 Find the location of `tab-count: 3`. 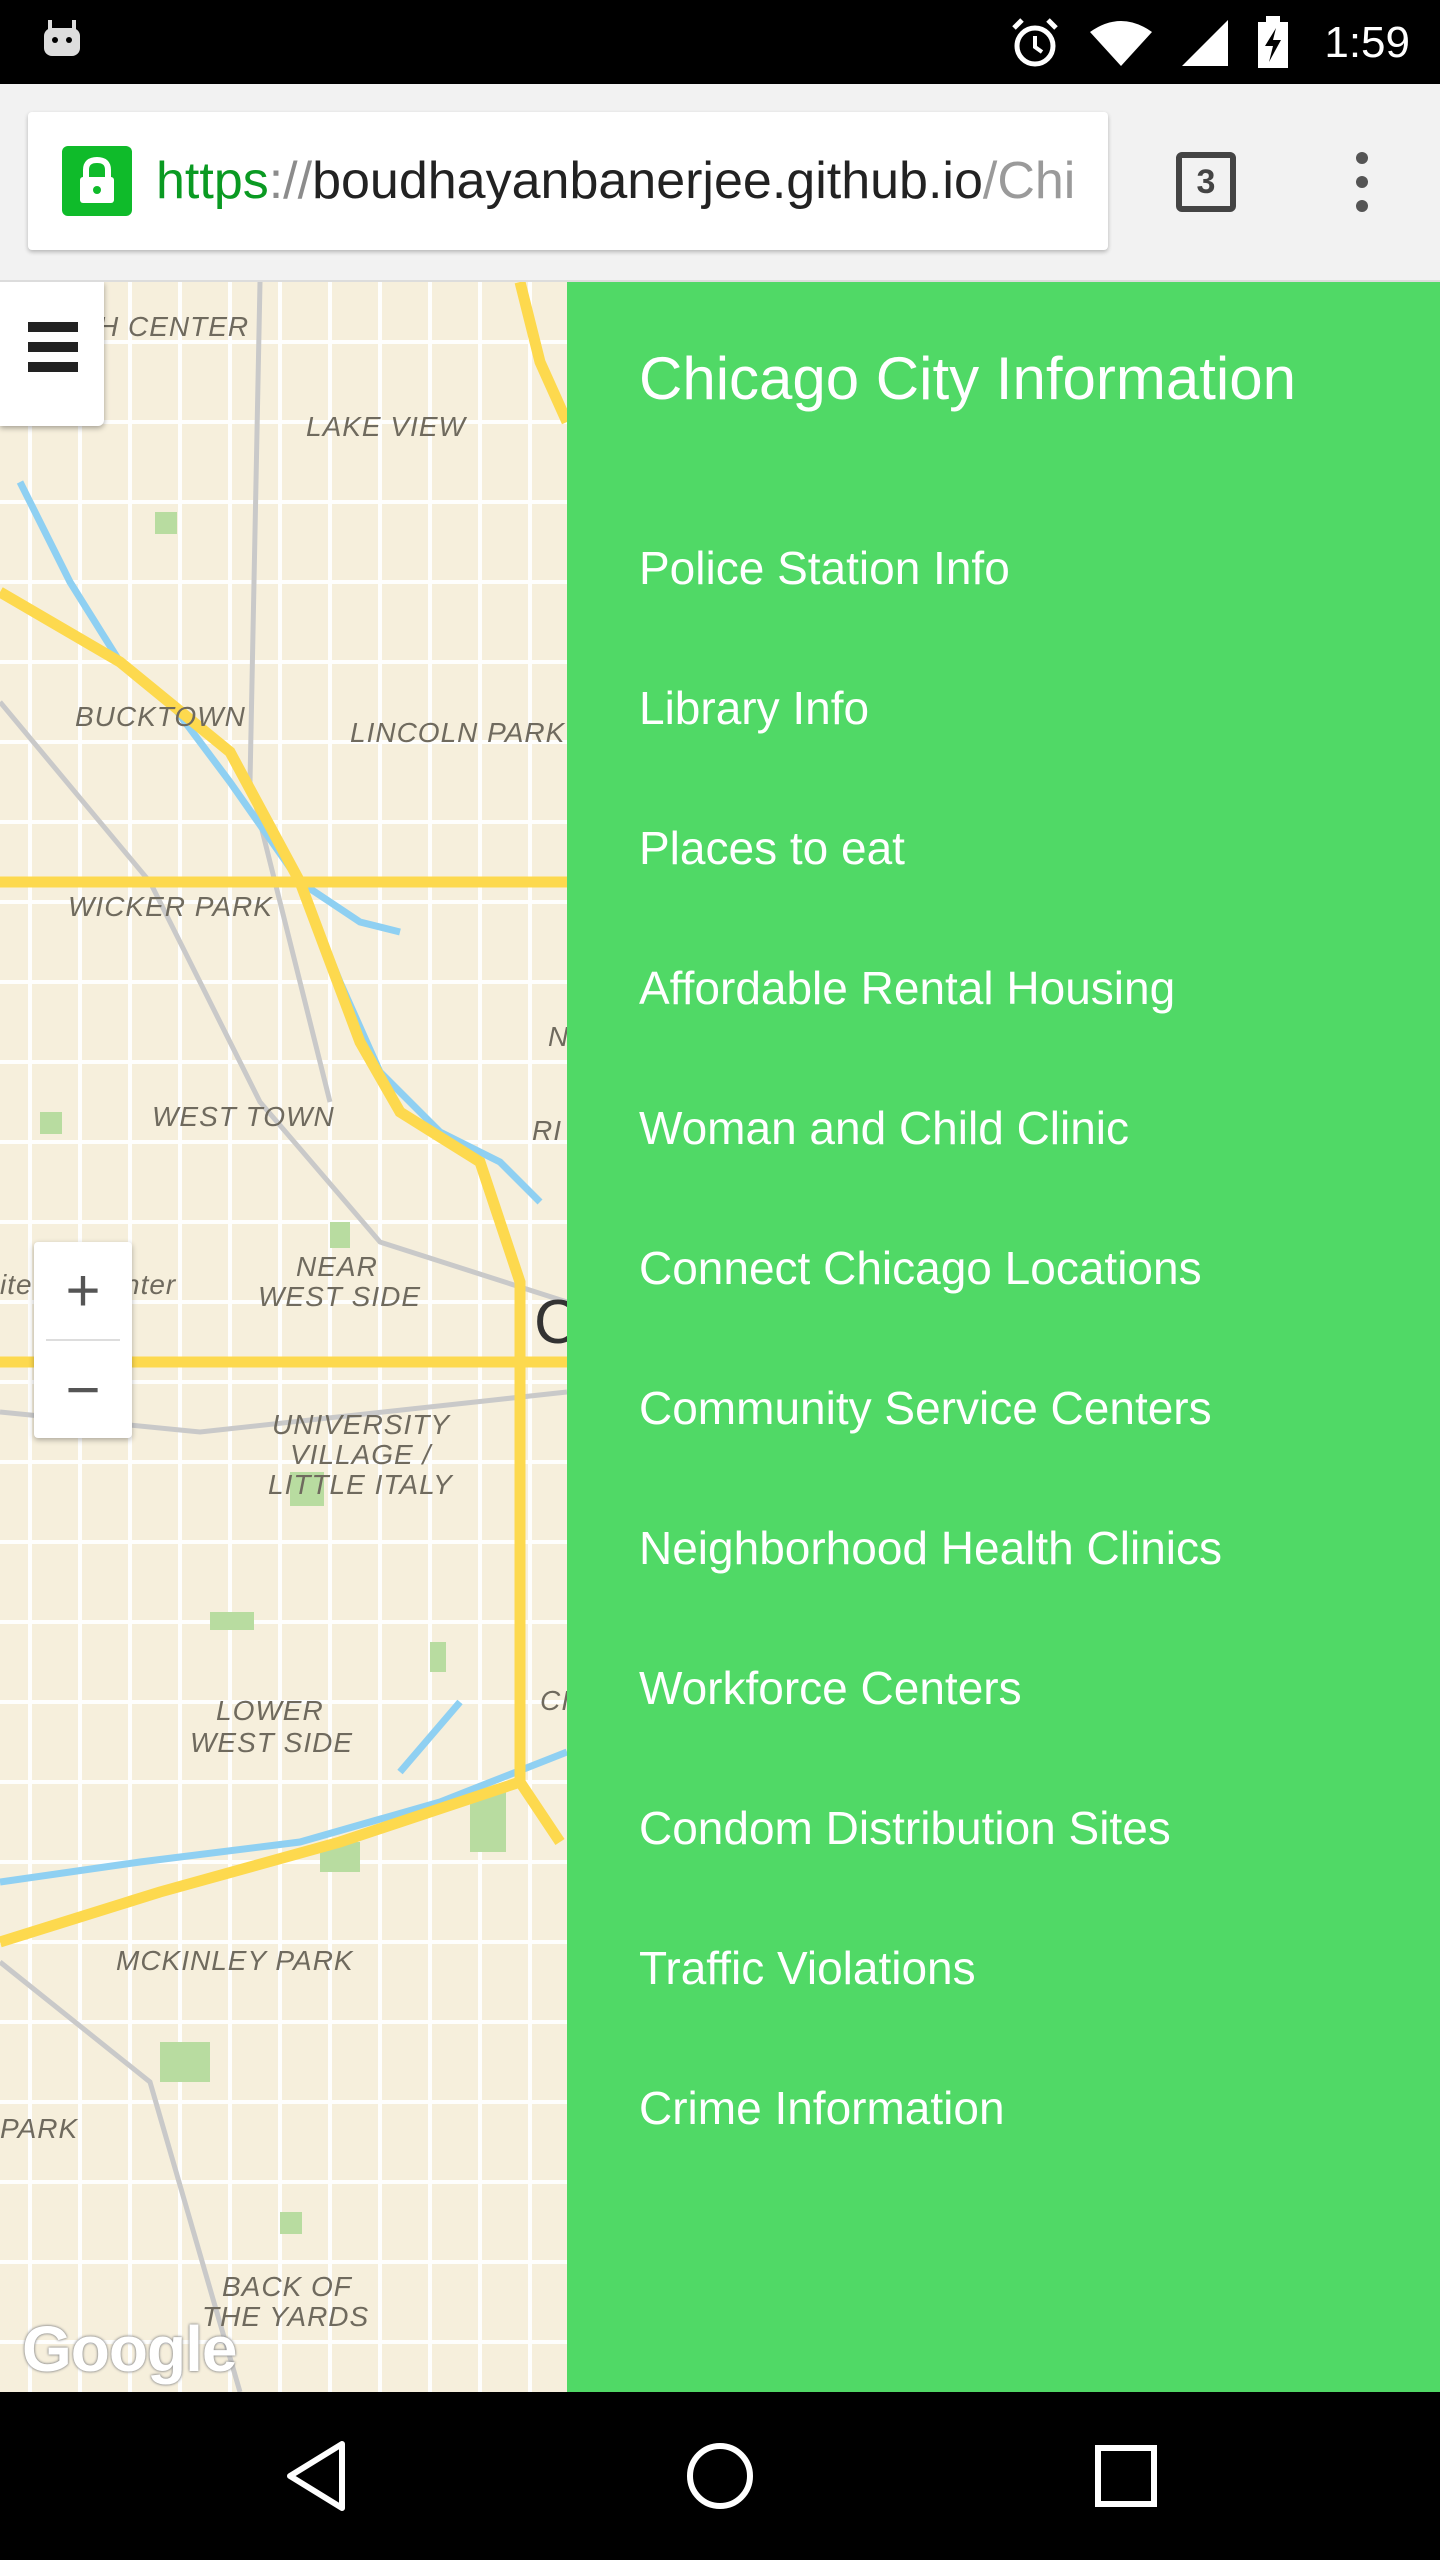

tab-count: 3 is located at coordinates (1206, 182).